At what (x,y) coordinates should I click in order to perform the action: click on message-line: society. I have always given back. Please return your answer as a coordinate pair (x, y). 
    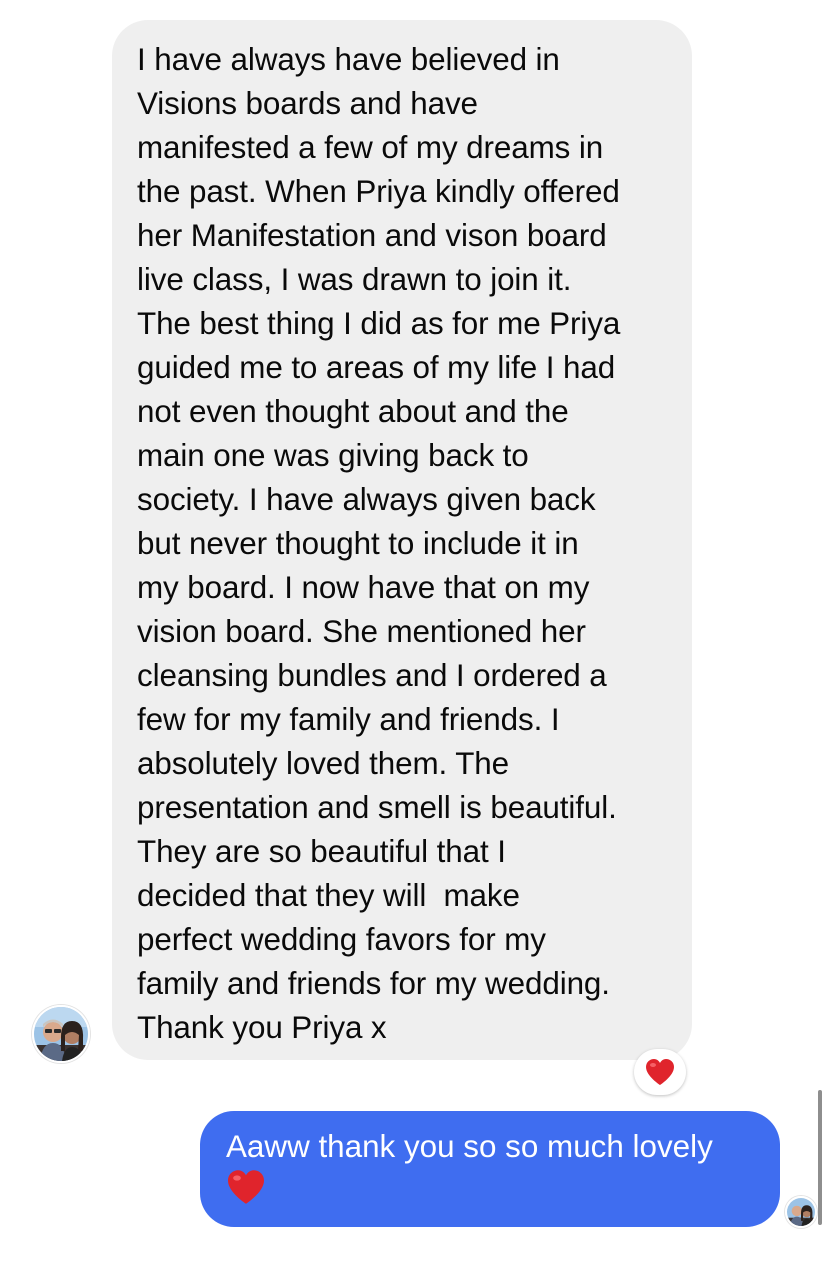
    Looking at the image, I should click on (366, 499).